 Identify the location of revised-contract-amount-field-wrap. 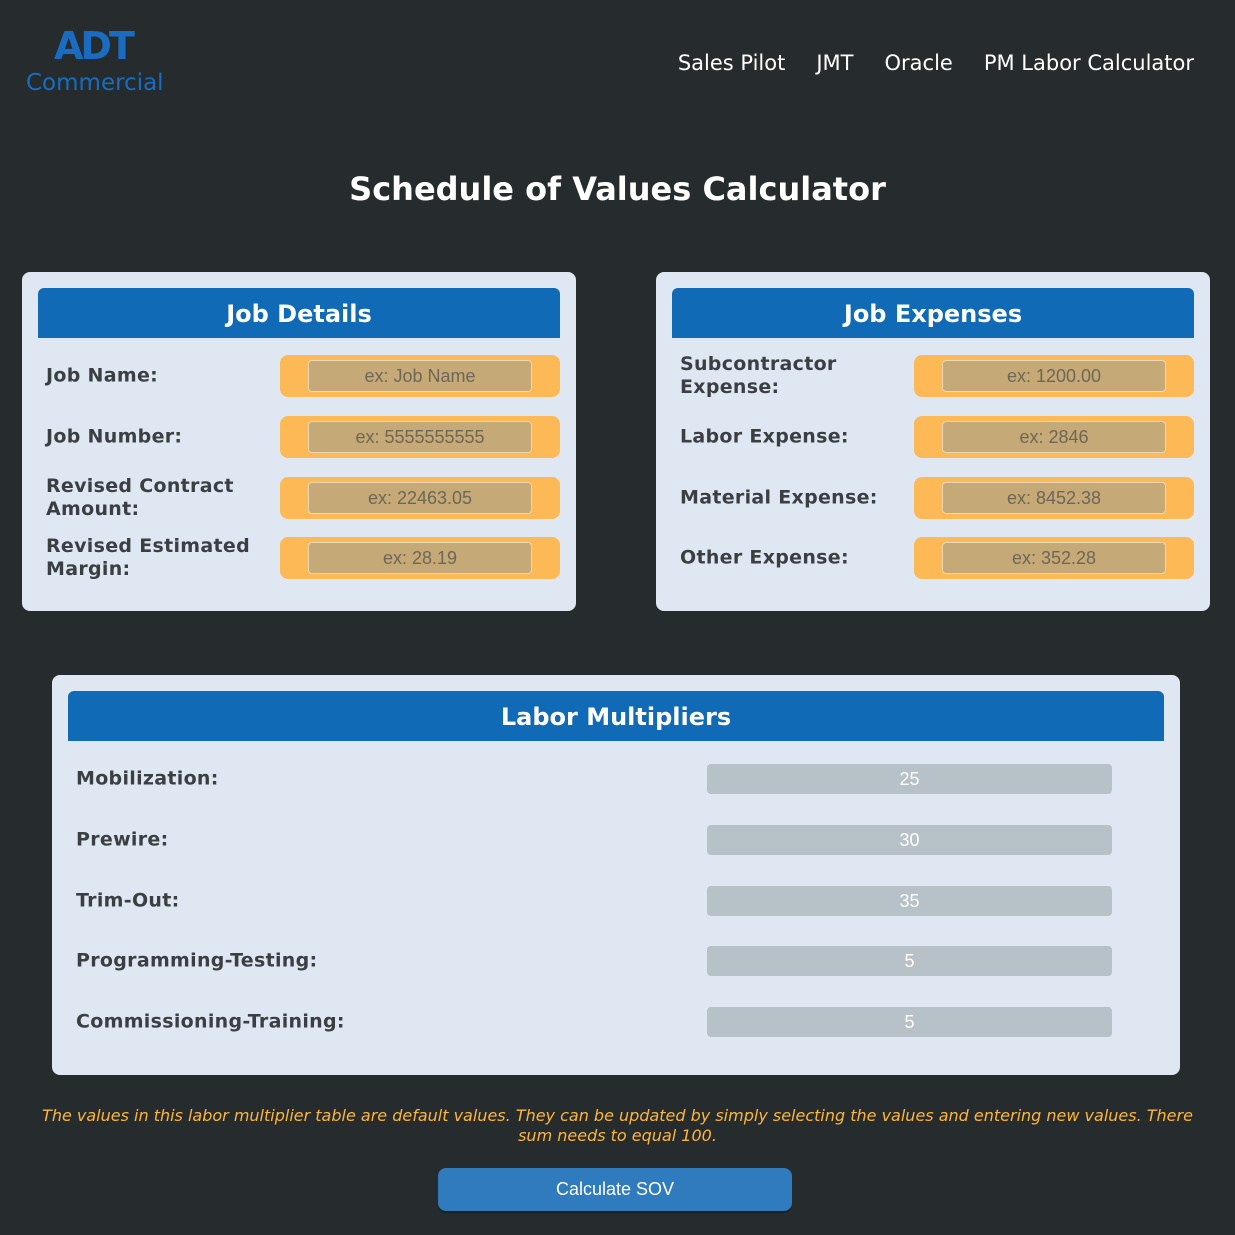
(420, 498).